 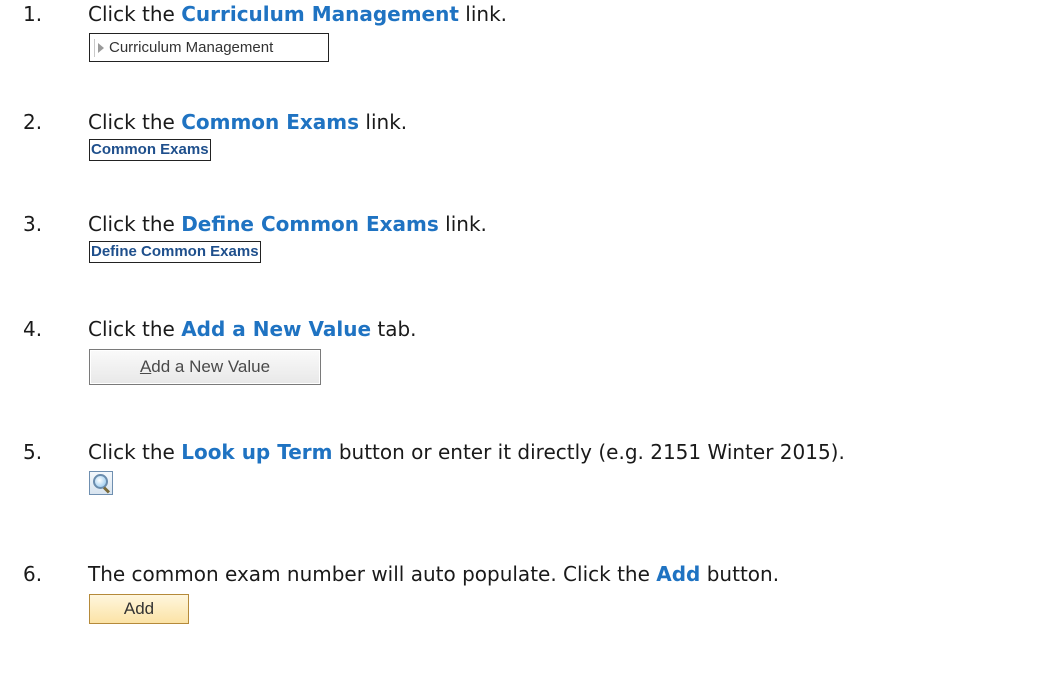 I want to click on define-common-exams-link: Define Common Exams, so click(x=175, y=252).